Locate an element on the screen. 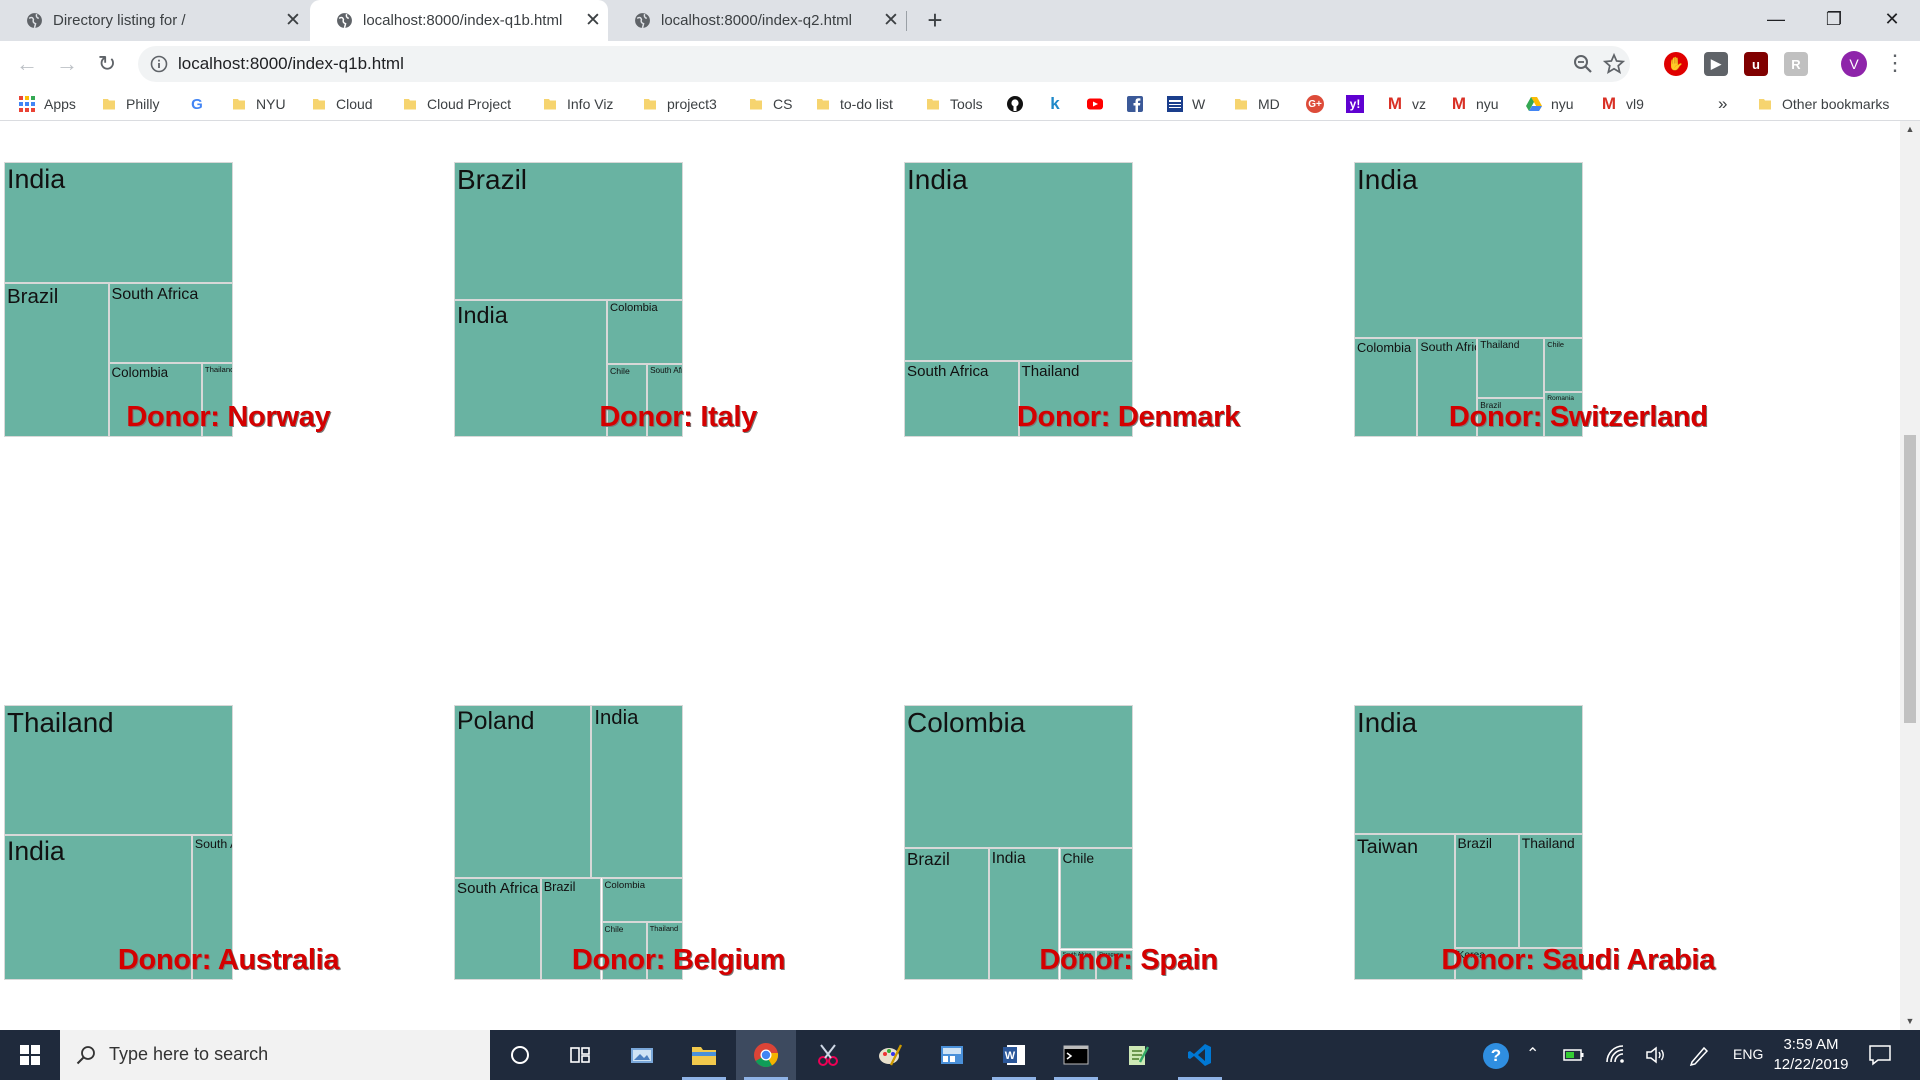 This screenshot has height=1080, width=1920. taskbar-app-notepad is located at coordinates (1138, 1055).